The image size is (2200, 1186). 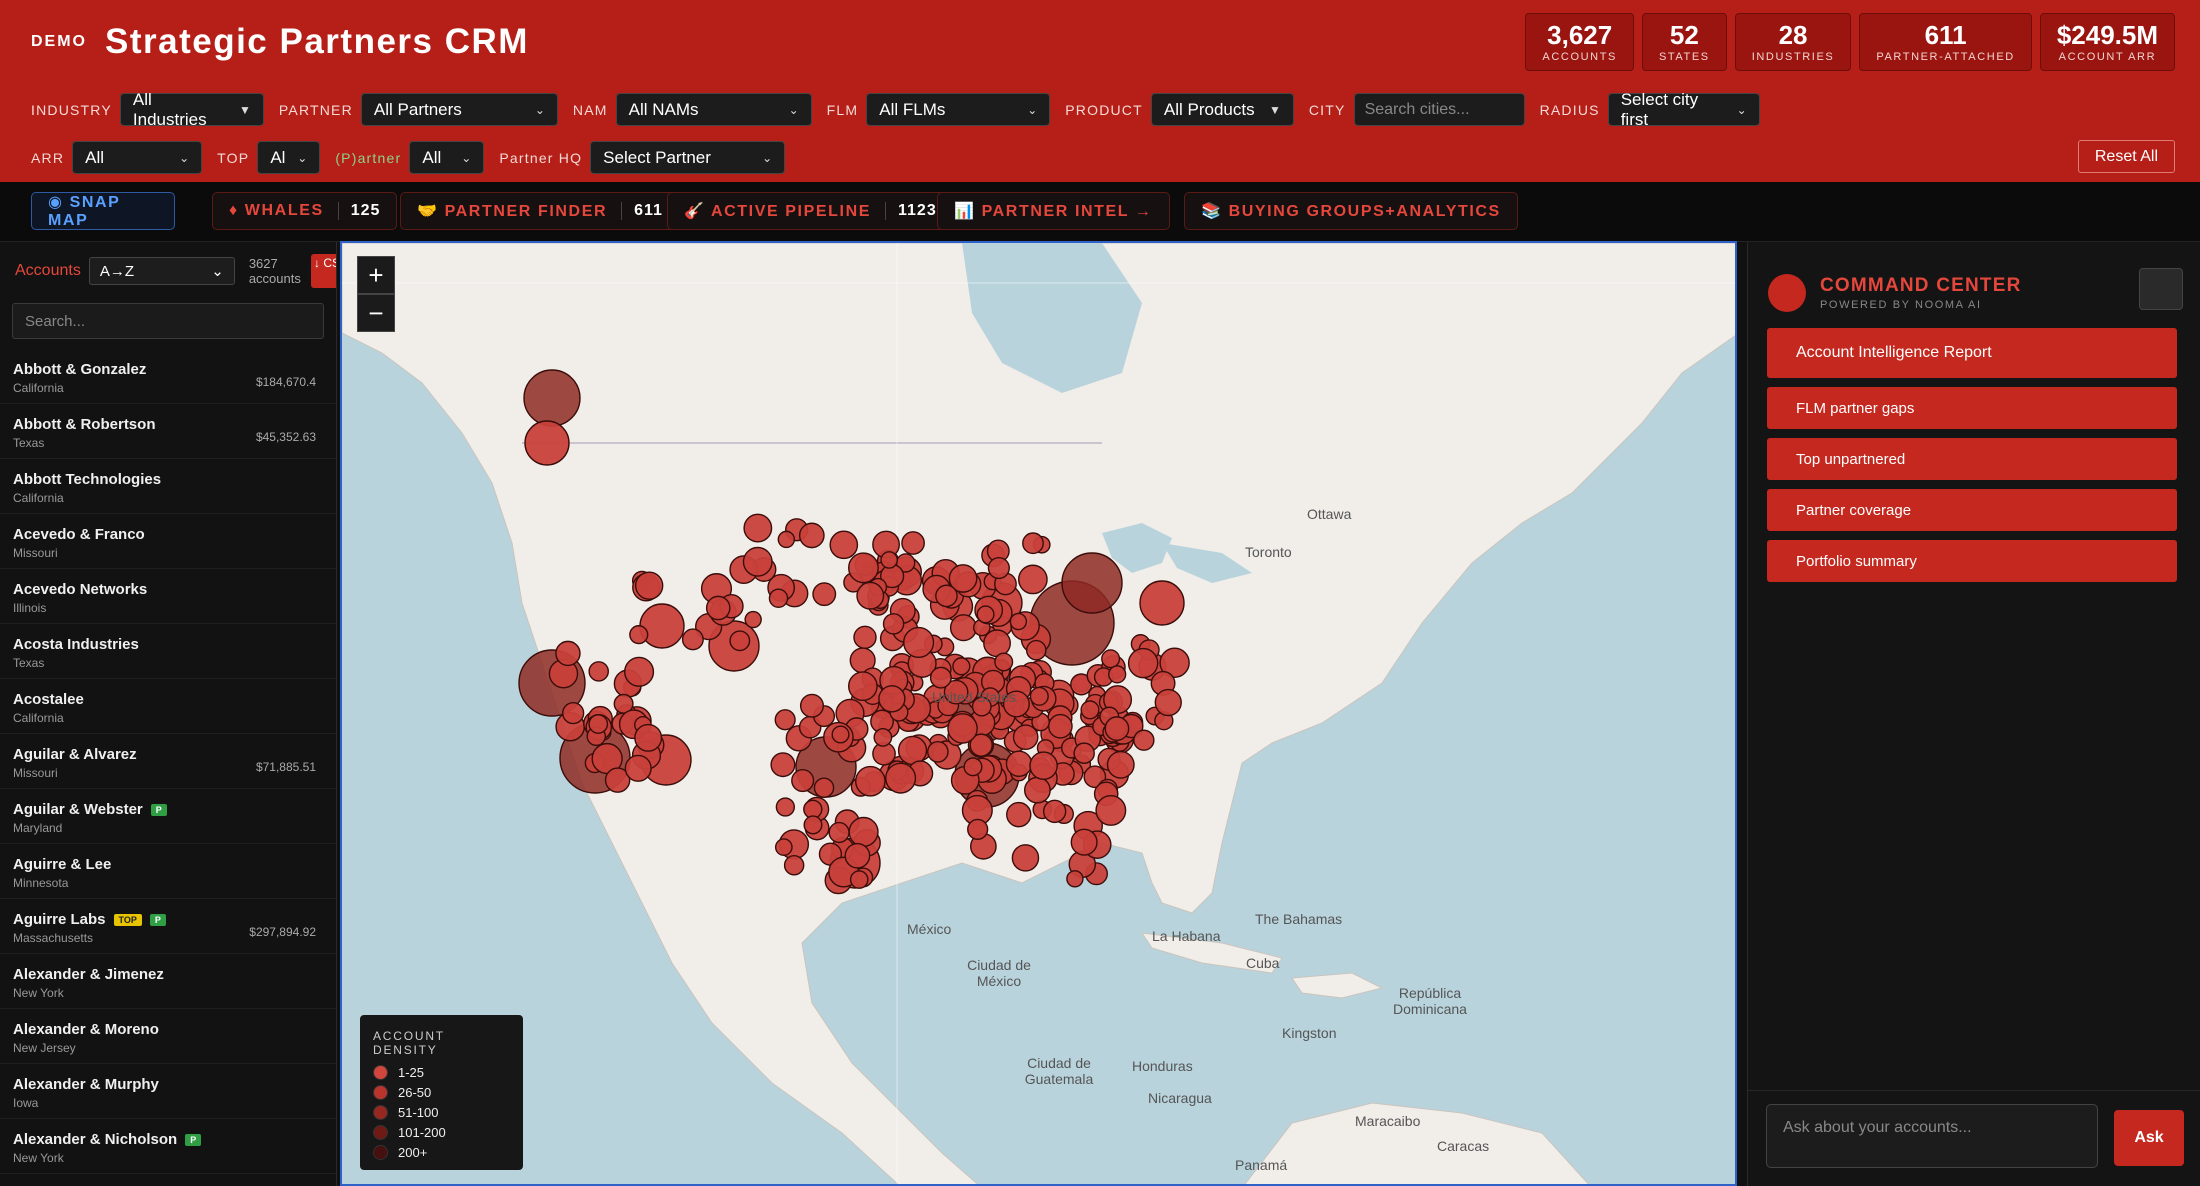 What do you see at coordinates (1222, 109) in the screenshot?
I see `product-select: All Products ▼` at bounding box center [1222, 109].